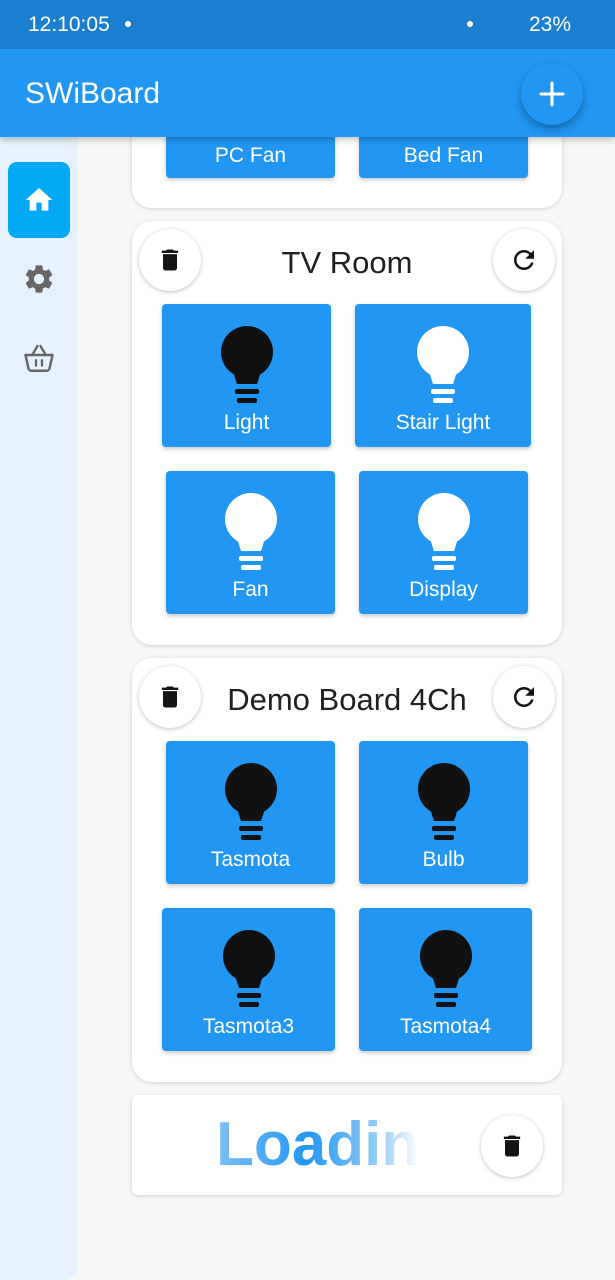 Image resolution: width=615 pixels, height=1280 pixels. I want to click on trash-icon, so click(512, 1146).